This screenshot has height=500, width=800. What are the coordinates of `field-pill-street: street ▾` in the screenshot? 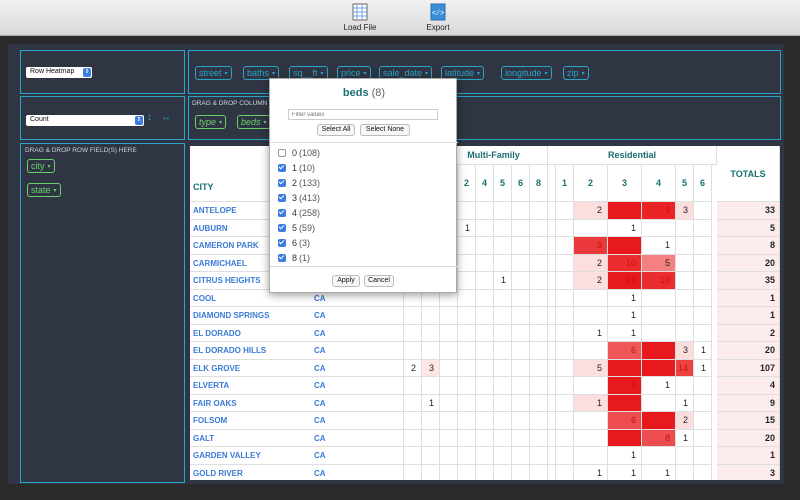 It's located at (213, 73).